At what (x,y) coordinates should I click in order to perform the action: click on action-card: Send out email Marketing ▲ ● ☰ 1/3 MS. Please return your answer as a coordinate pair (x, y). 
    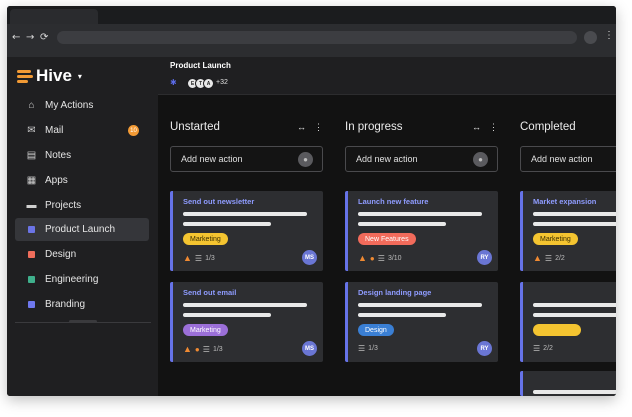
    Looking at the image, I should click on (246, 322).